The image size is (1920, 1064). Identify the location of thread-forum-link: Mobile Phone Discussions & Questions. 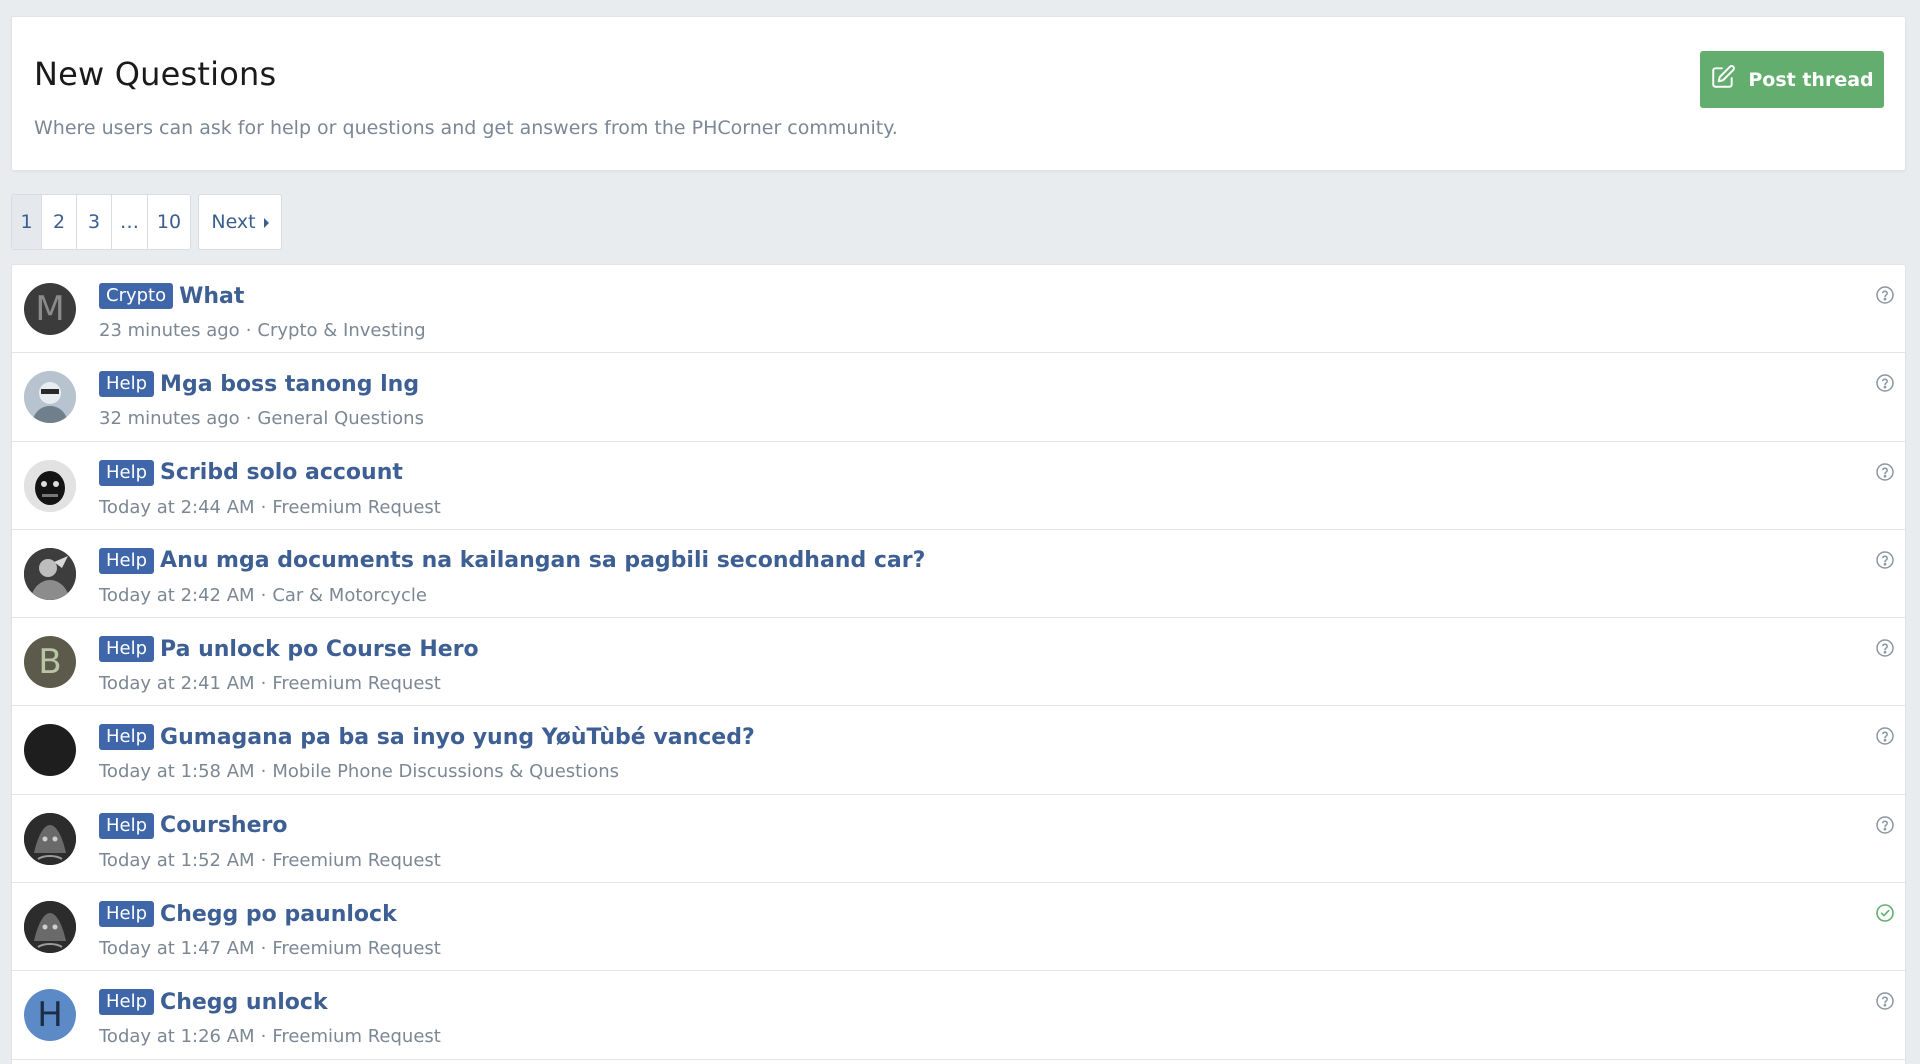
(445, 771).